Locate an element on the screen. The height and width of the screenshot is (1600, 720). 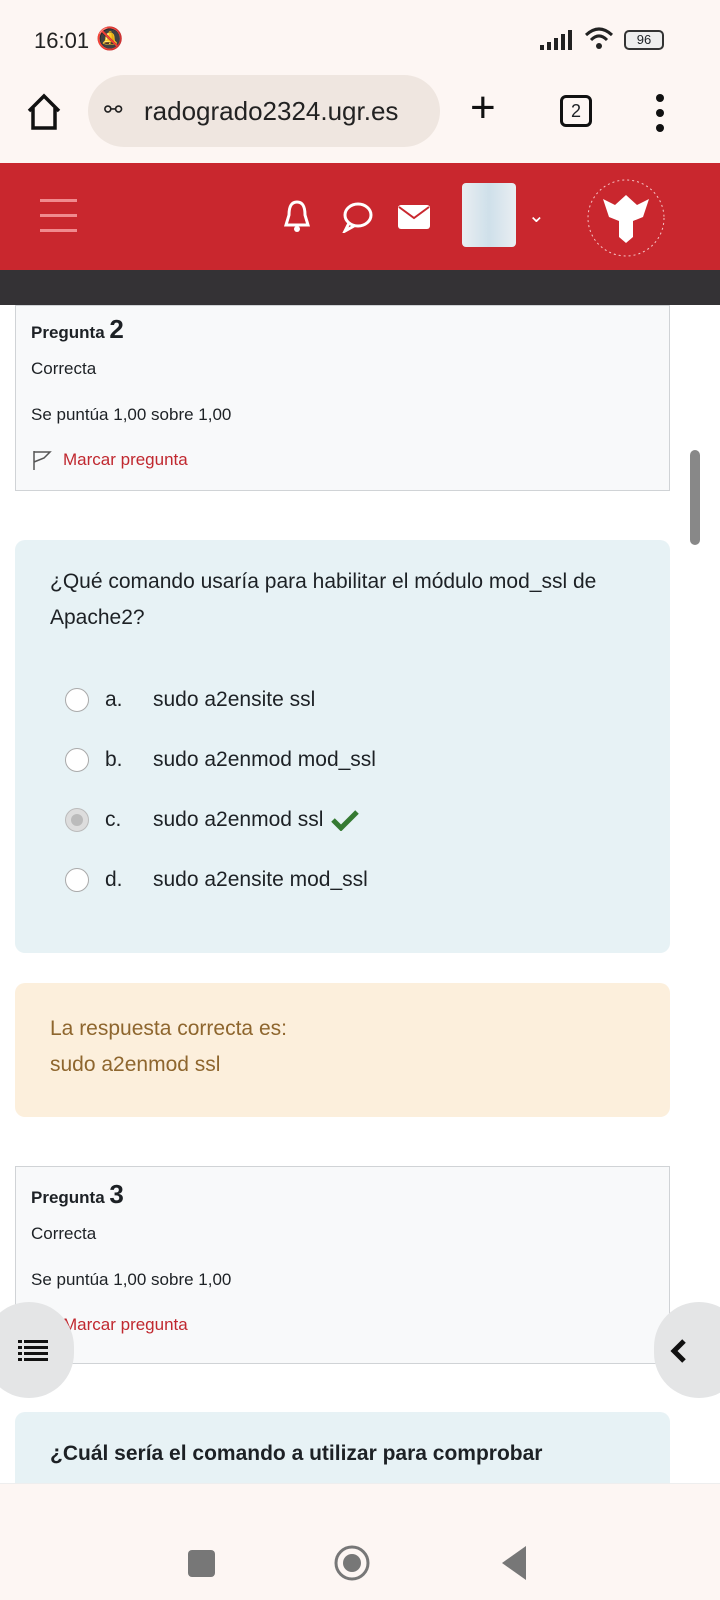
option-a: a. sudo a2ensite ssl is located at coordinates (350, 700).